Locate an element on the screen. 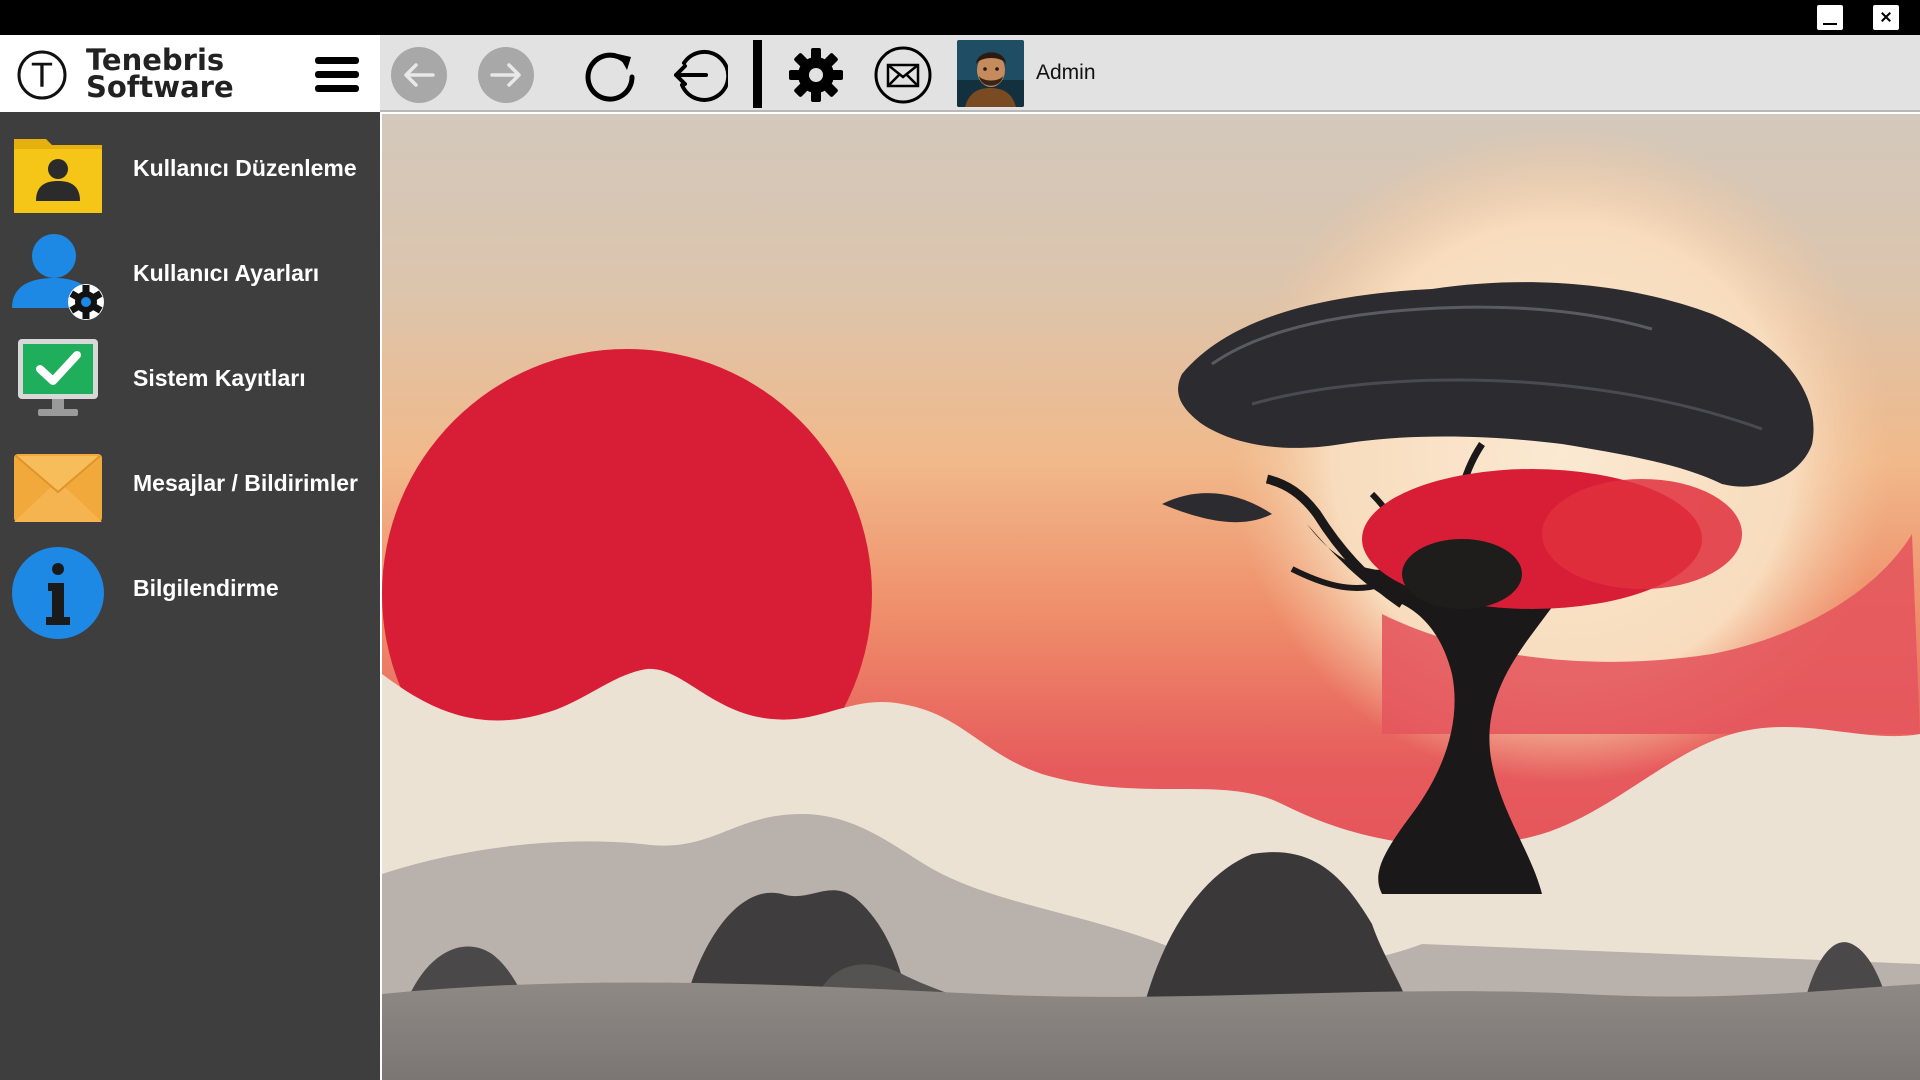 Image resolution: width=1920 pixels, height=1080 pixels. brand-logo-letter: T is located at coordinates (42, 75).